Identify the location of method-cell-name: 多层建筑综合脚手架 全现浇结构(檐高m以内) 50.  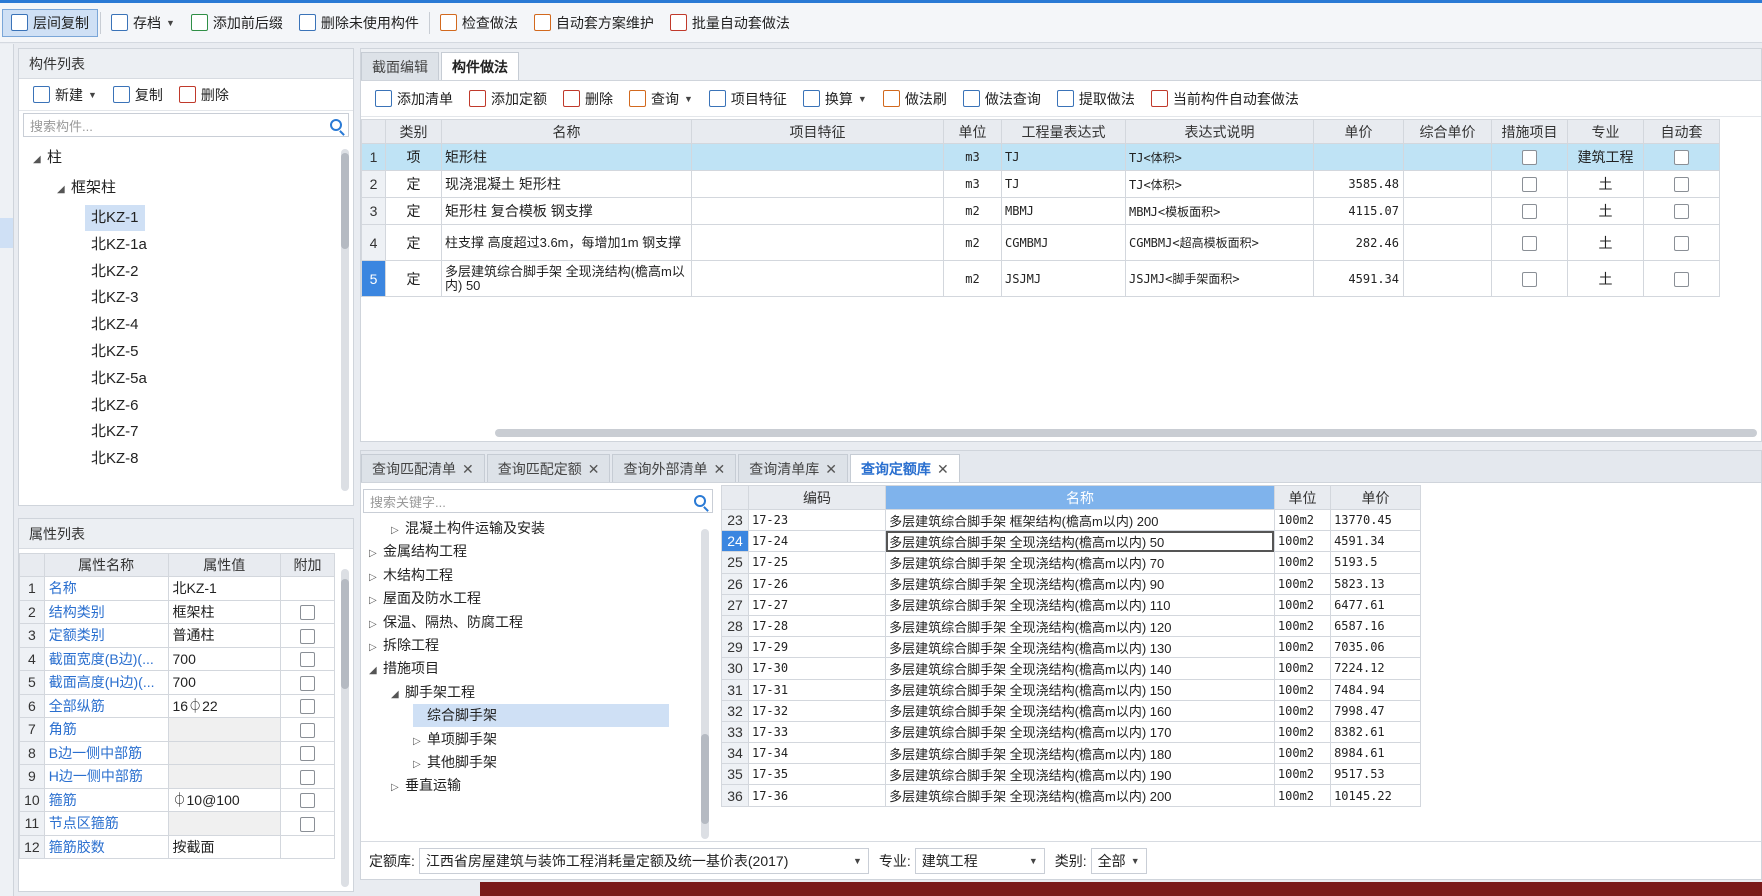
(566, 278).